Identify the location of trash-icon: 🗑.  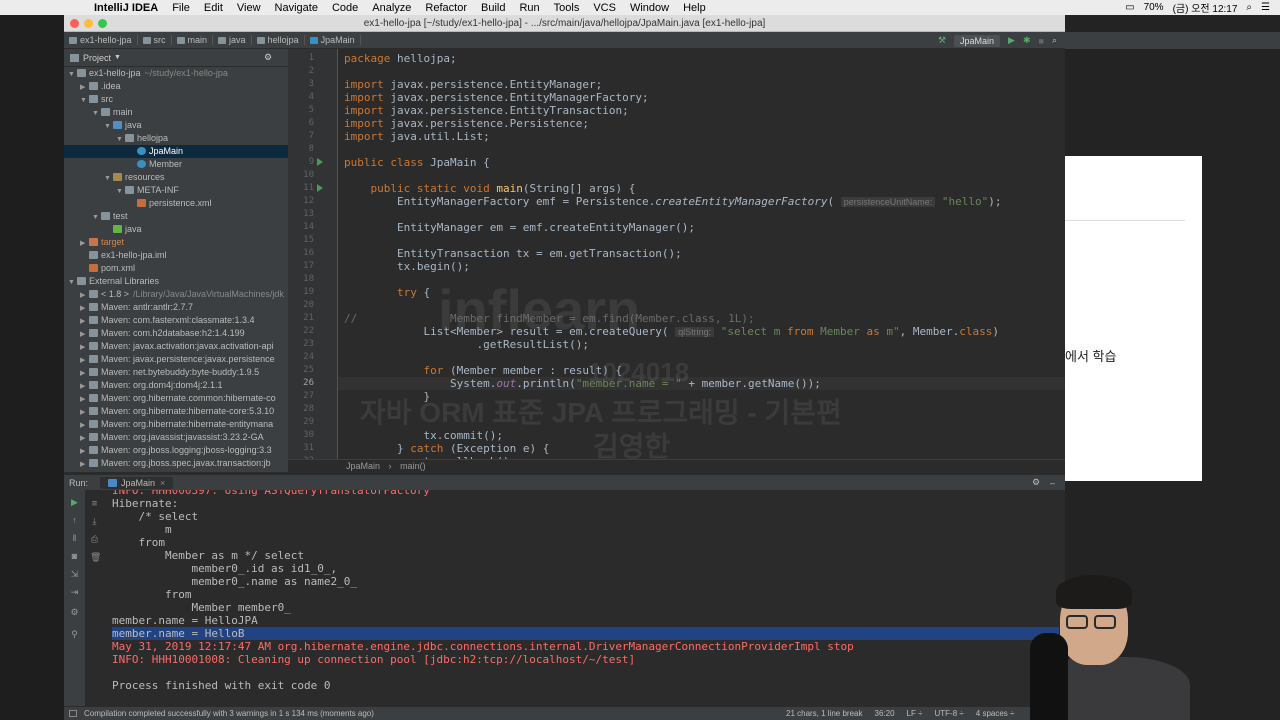
(95, 558).